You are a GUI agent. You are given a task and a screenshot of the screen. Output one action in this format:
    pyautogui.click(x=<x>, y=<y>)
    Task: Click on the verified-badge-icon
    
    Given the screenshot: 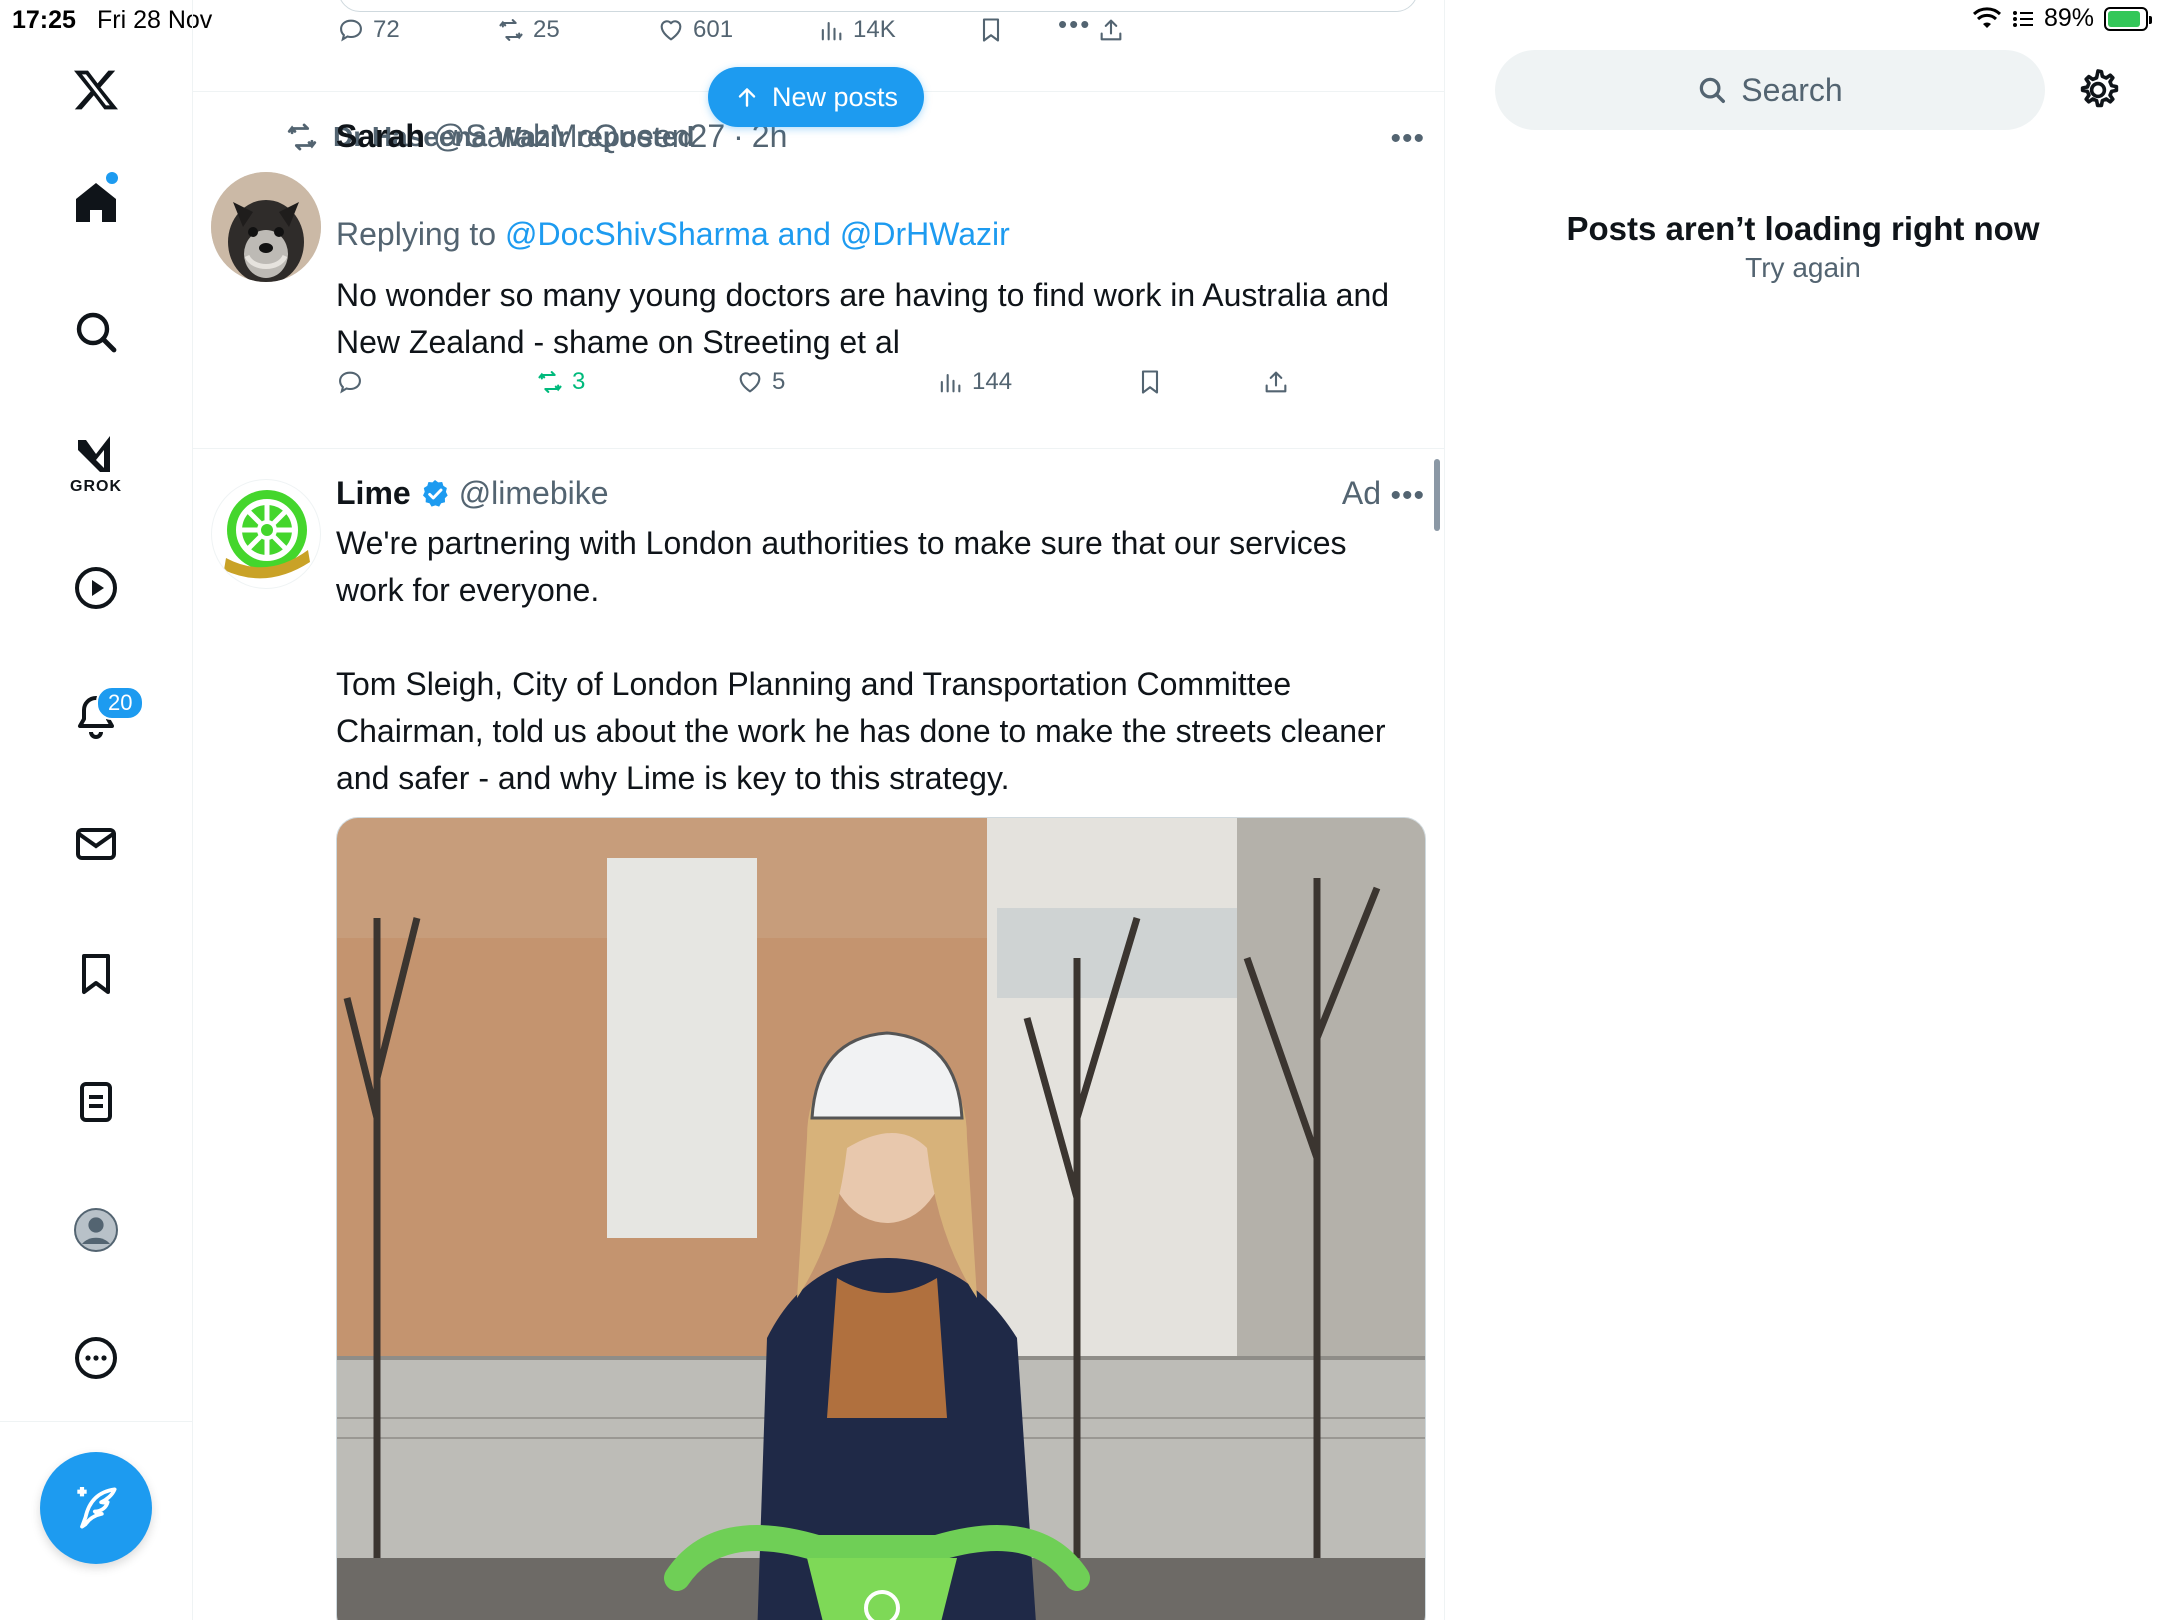 What is the action you would take?
    pyautogui.click(x=435, y=493)
    